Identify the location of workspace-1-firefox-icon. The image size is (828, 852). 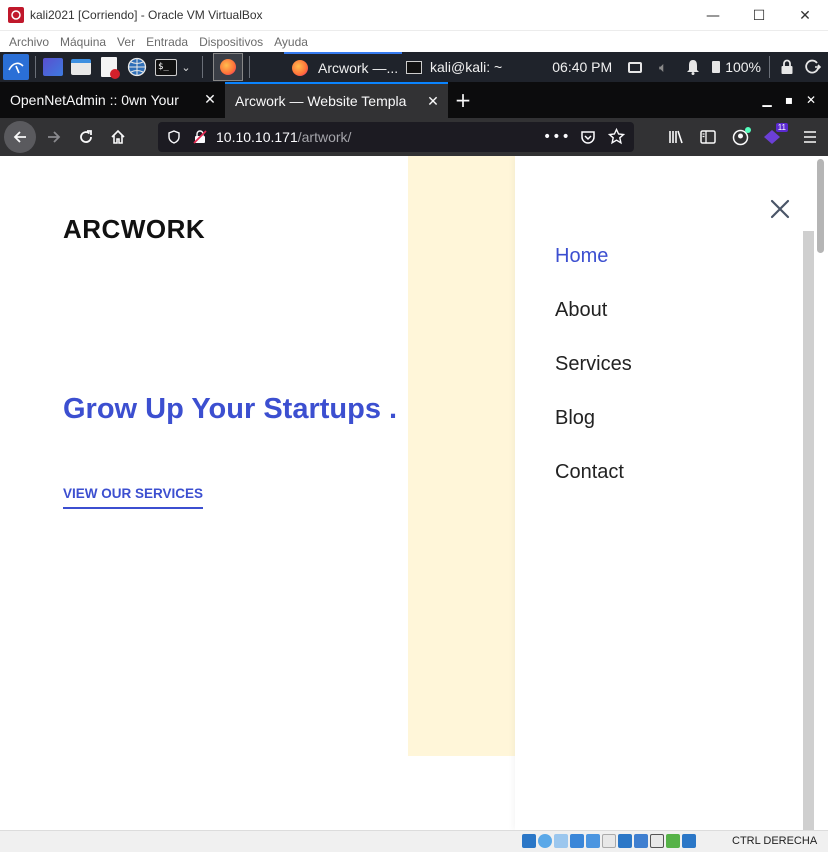
(228, 67).